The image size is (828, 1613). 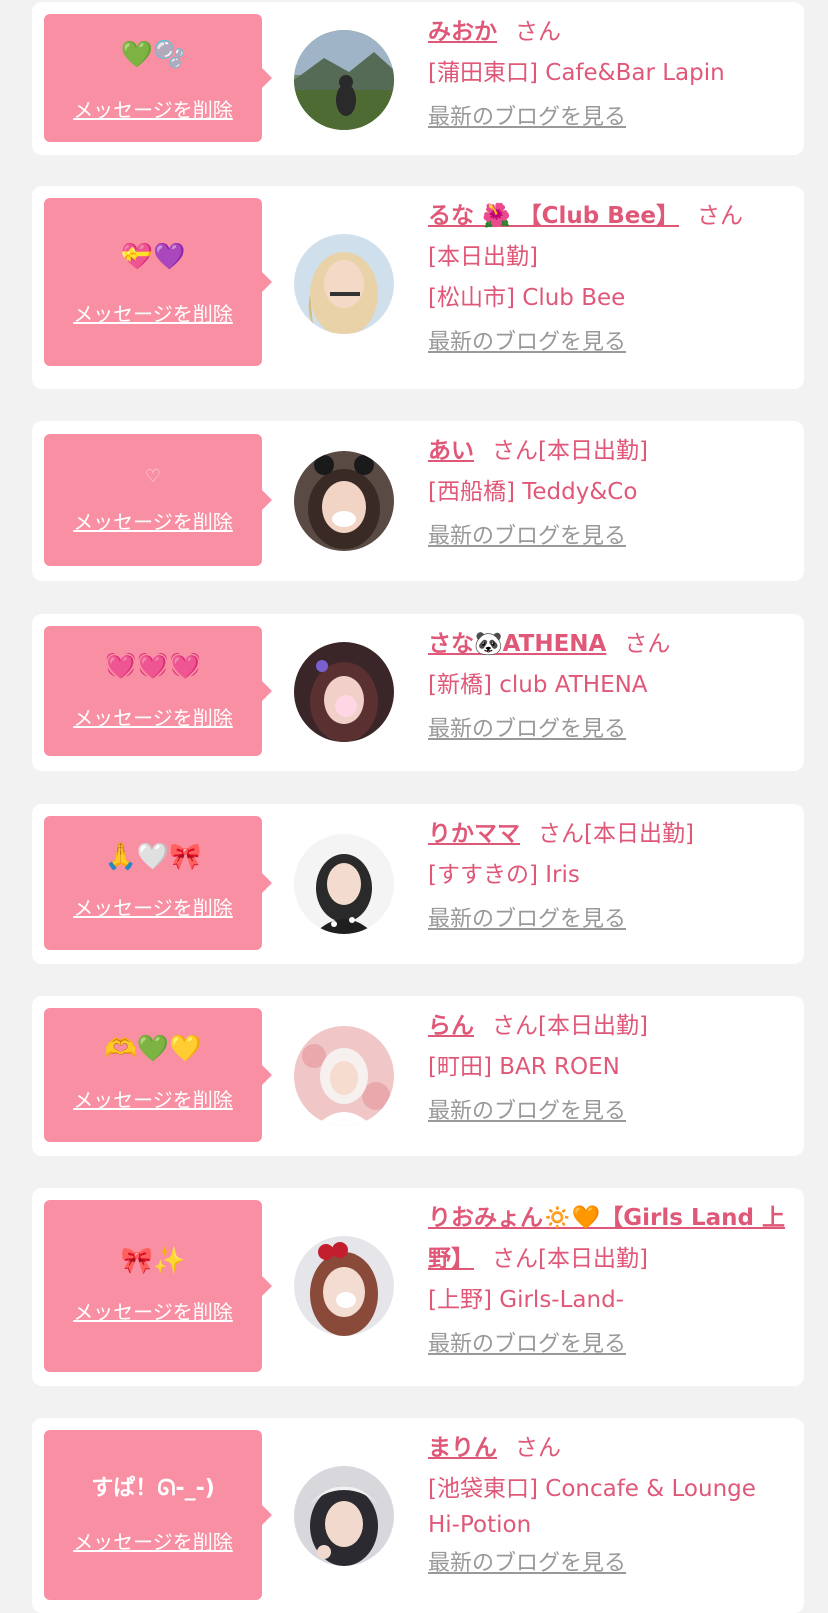 What do you see at coordinates (610, 32) in the screenshot?
I see `name-line: みおか さん` at bounding box center [610, 32].